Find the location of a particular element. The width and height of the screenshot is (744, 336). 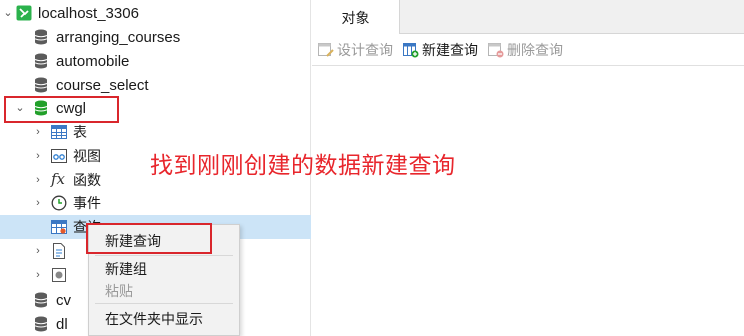

tree-item-database: arranging_courses is located at coordinates (155, 37).